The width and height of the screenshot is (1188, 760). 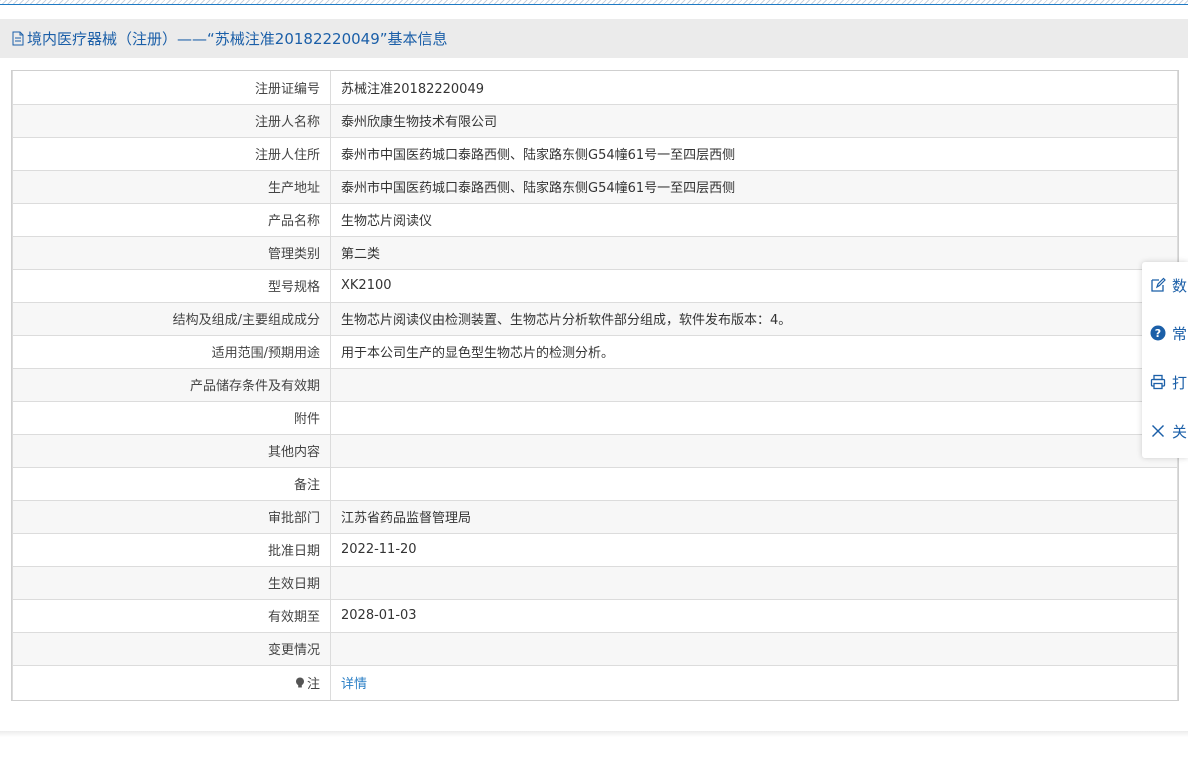 I want to click on row-label: 型号规格, so click(x=171, y=285).